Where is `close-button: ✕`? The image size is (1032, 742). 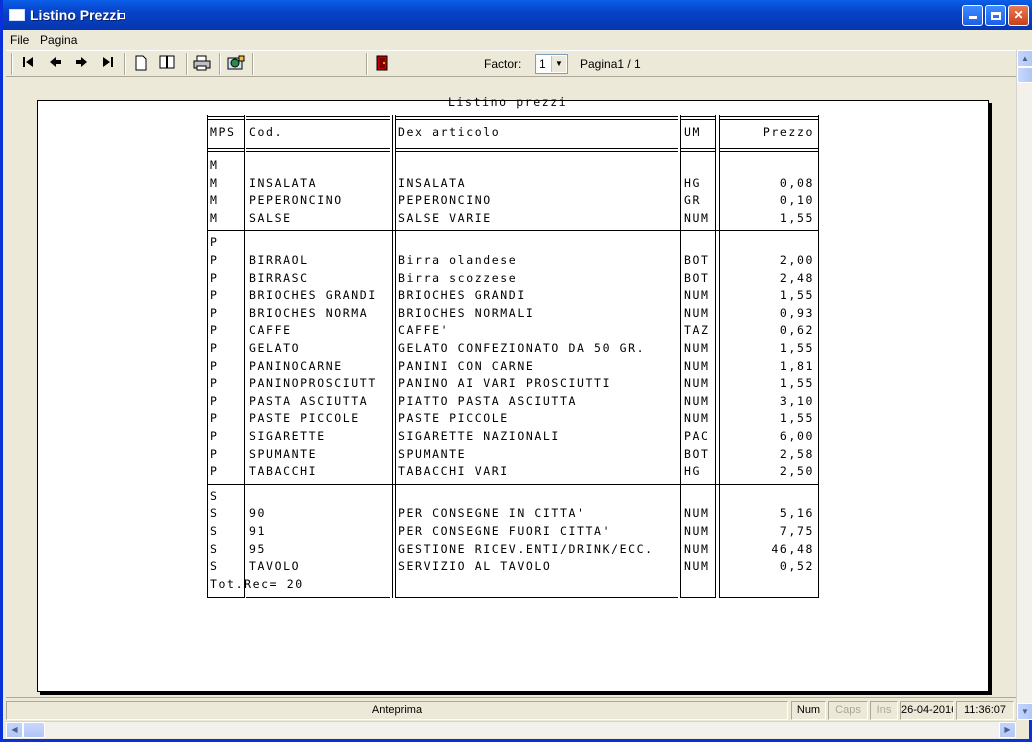 close-button: ✕ is located at coordinates (1018, 15).